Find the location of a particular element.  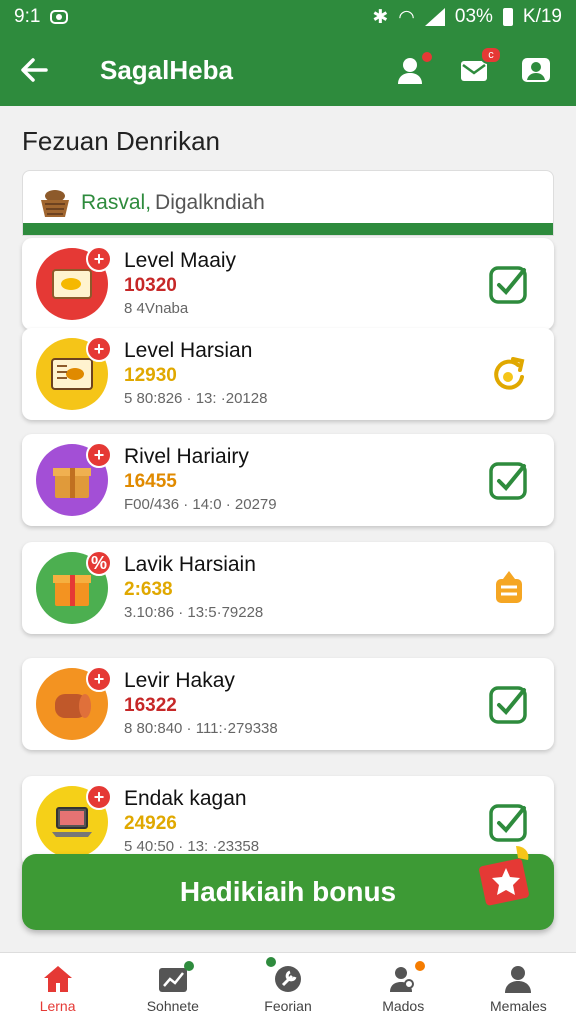

summary-card: Rasval, Digalkndiah is located at coordinates (288, 203).